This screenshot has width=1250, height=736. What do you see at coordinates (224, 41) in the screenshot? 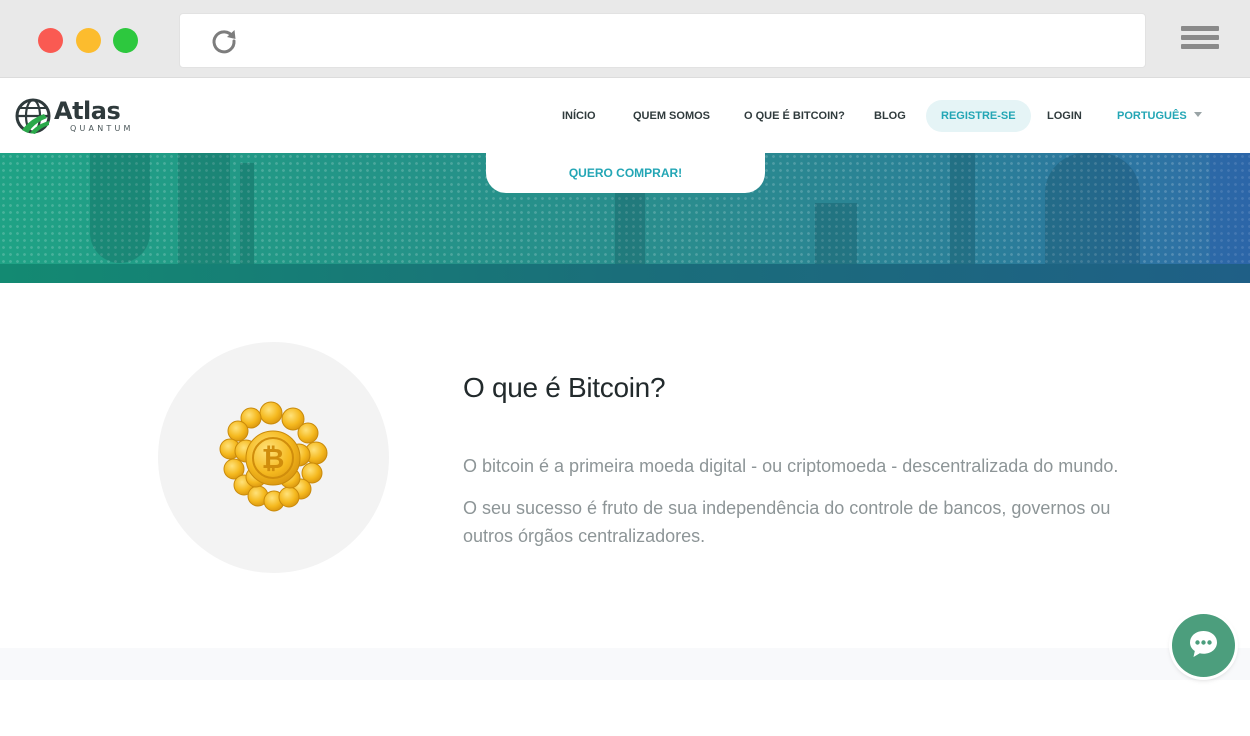
I see `reload-icon` at bounding box center [224, 41].